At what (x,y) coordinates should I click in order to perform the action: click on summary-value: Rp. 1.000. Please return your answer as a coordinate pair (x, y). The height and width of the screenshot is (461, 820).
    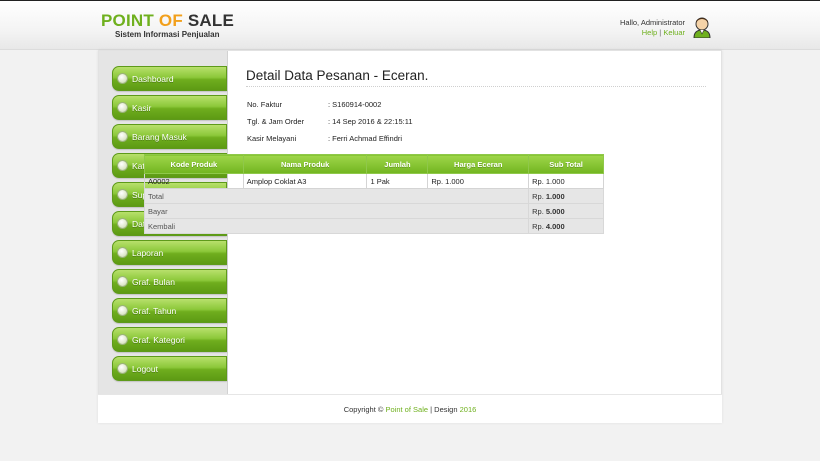
    Looking at the image, I should click on (566, 196).